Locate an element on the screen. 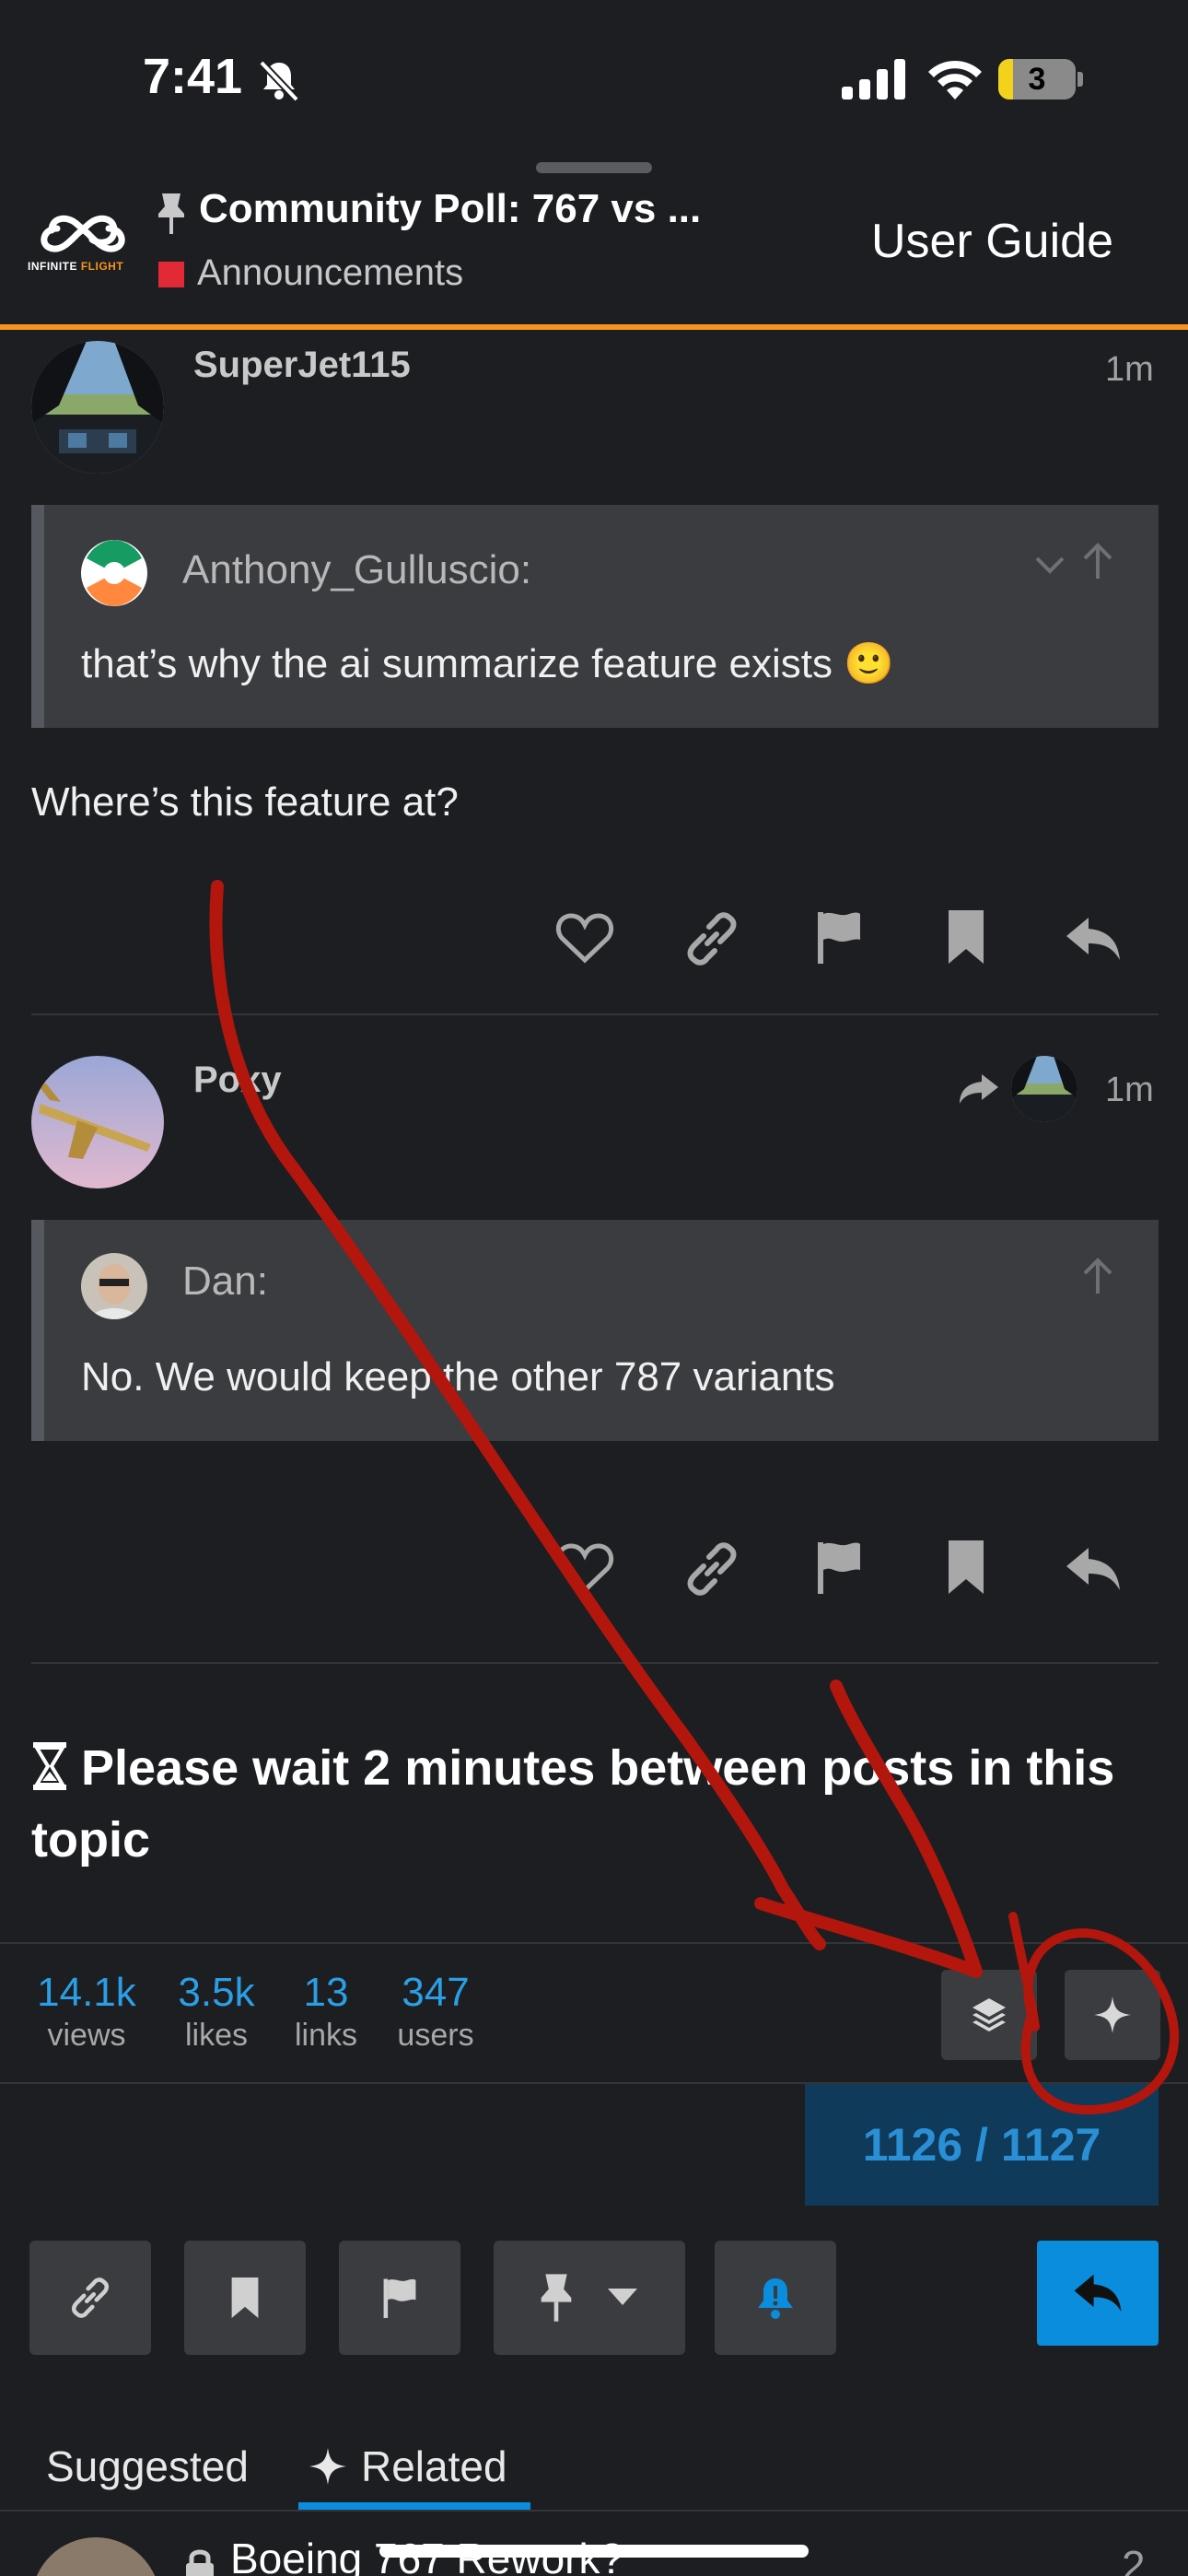 The height and width of the screenshot is (2576, 1188). airliner-avatar-image is located at coordinates (97, 1122).